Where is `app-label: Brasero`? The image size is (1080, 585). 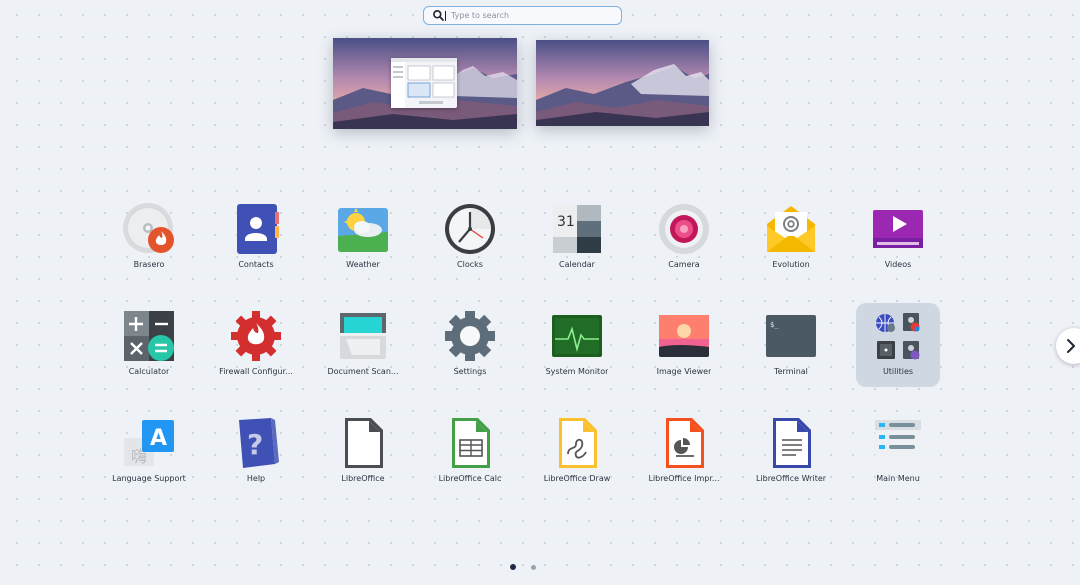 app-label: Brasero is located at coordinates (149, 264).